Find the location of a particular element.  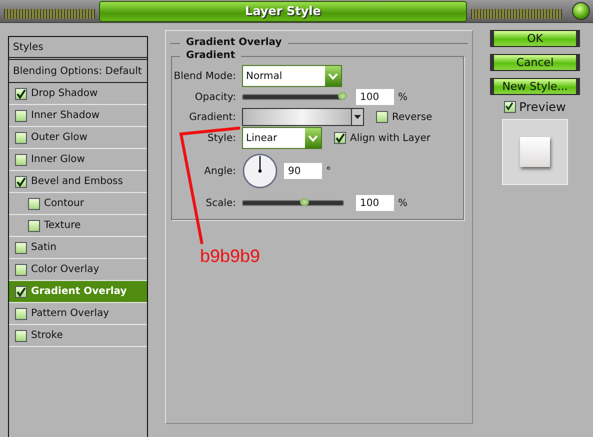

item-label: Satin is located at coordinates (44, 247).